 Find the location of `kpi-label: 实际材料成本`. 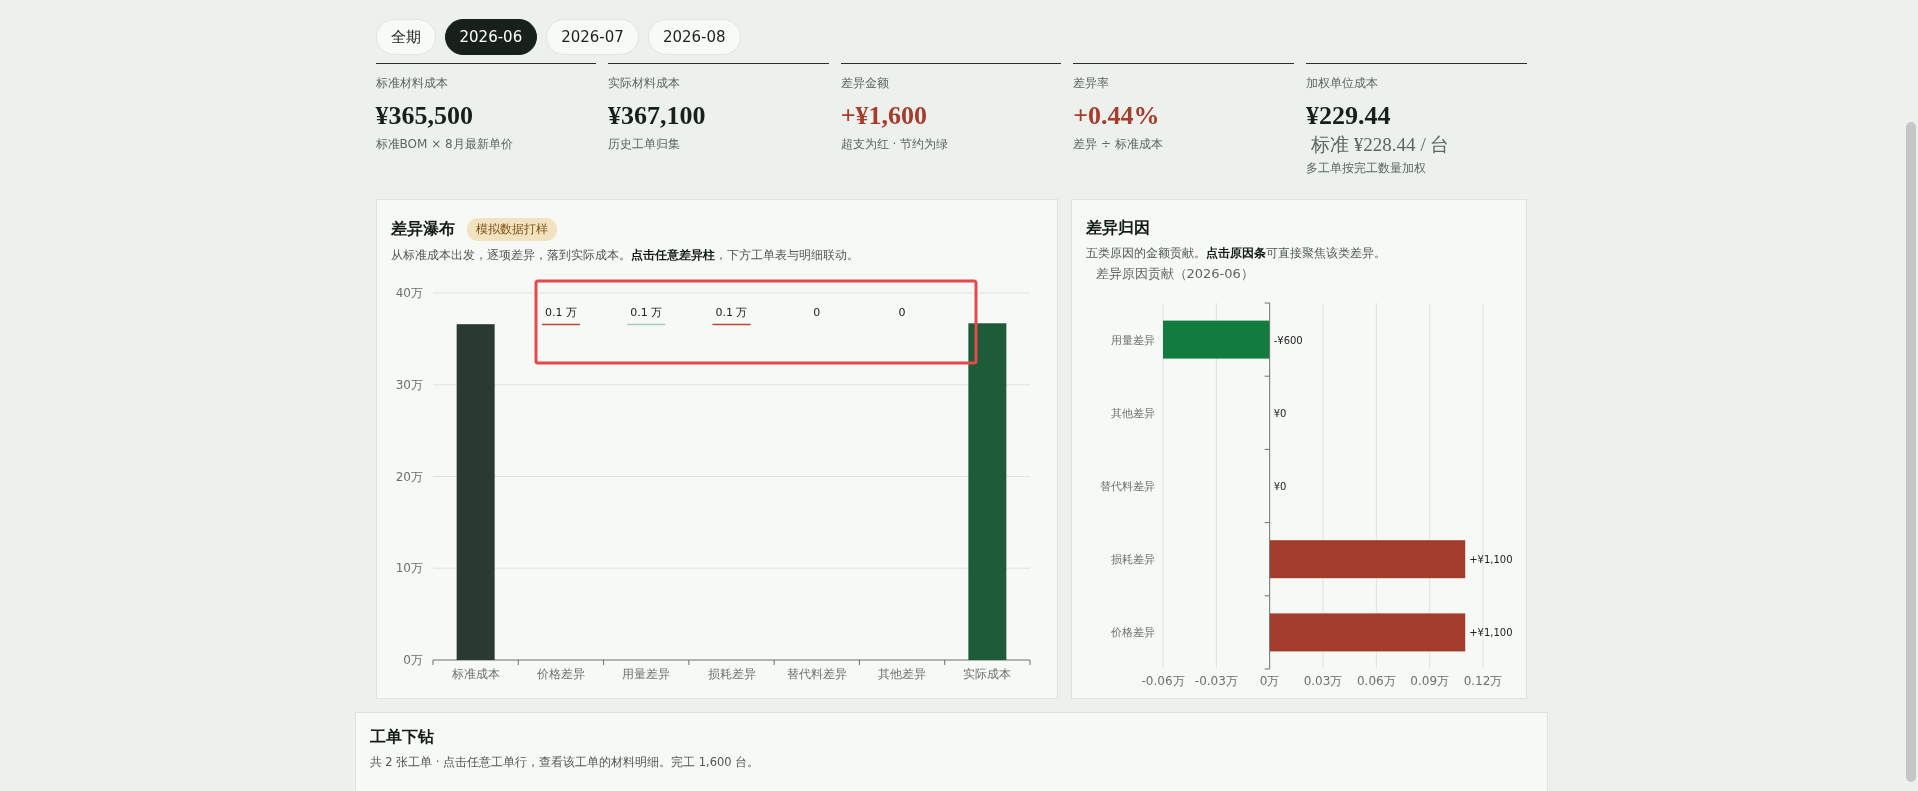

kpi-label: 实际材料成本 is located at coordinates (645, 83).